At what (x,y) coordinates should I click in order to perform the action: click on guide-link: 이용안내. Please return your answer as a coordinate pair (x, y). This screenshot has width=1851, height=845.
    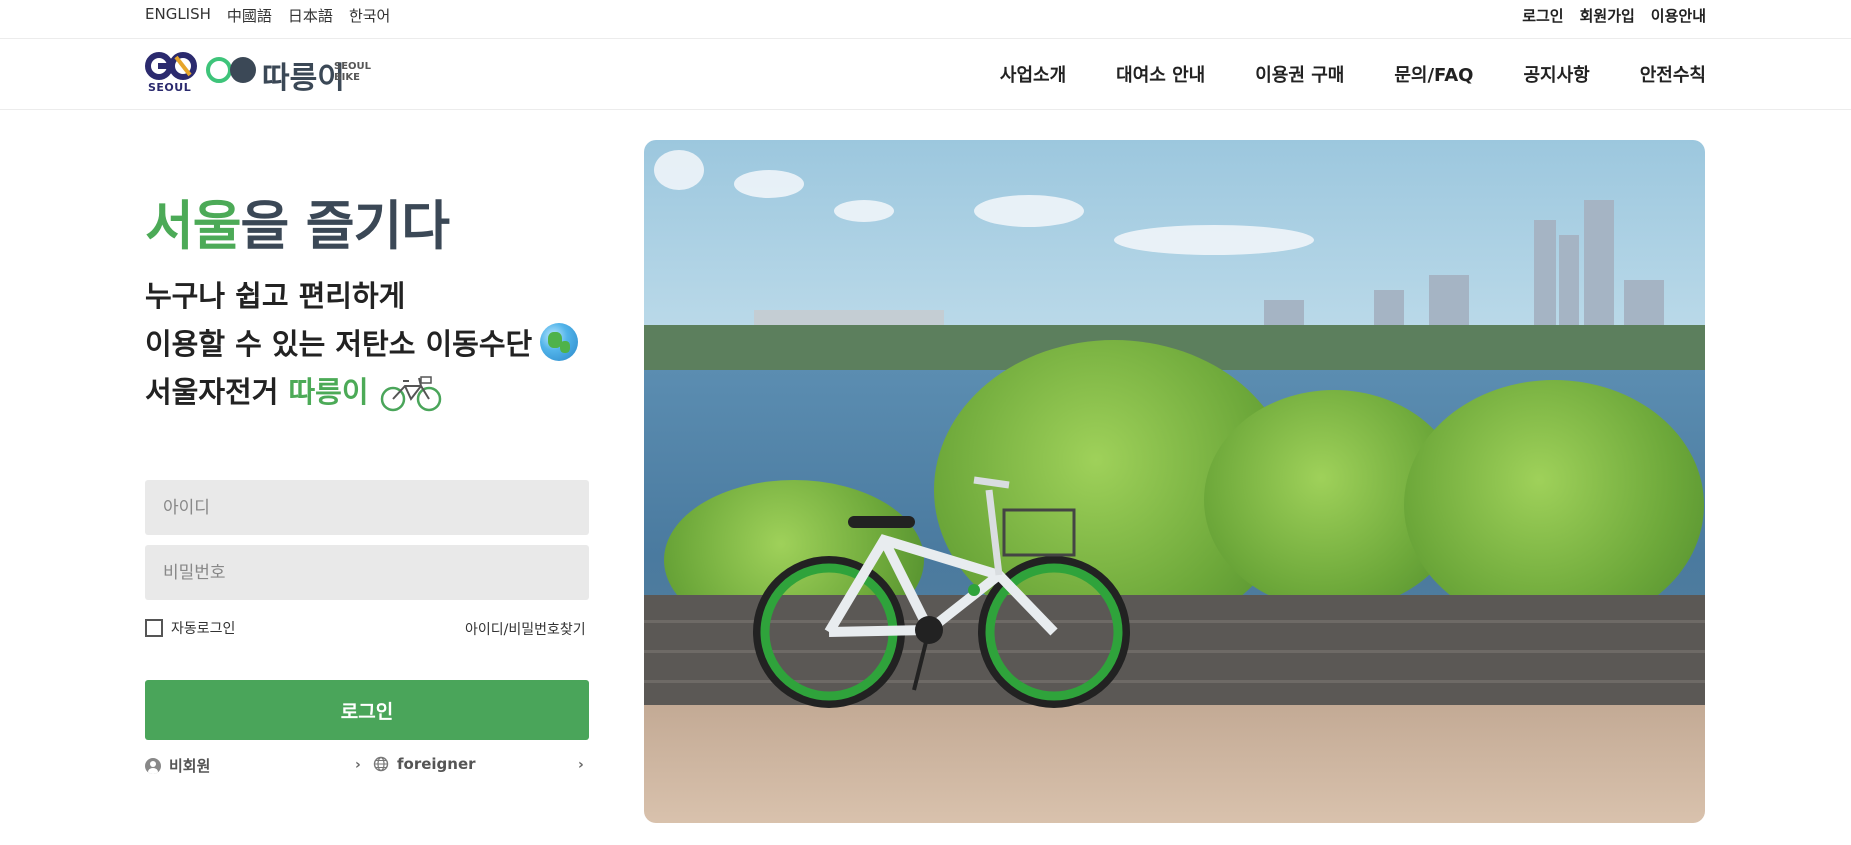
    Looking at the image, I should click on (1678, 15).